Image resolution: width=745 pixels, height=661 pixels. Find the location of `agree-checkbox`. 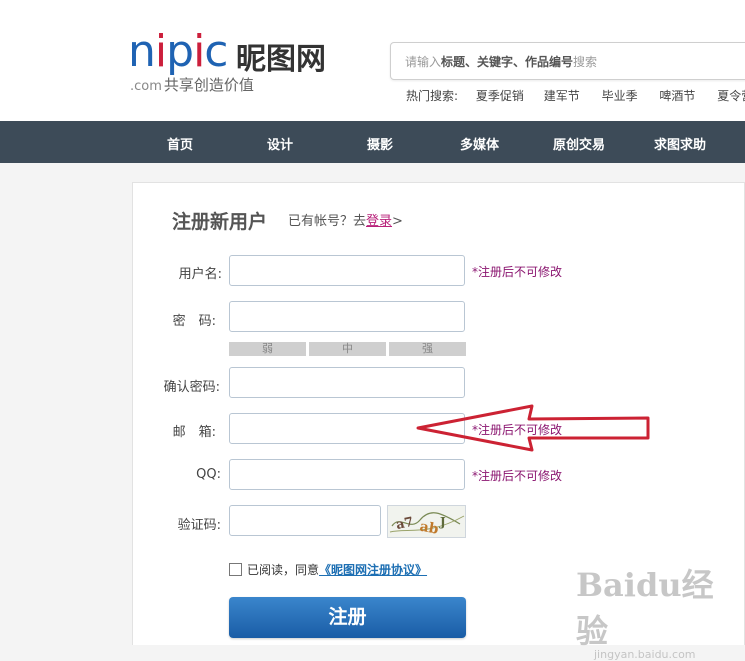

agree-checkbox is located at coordinates (235, 569).